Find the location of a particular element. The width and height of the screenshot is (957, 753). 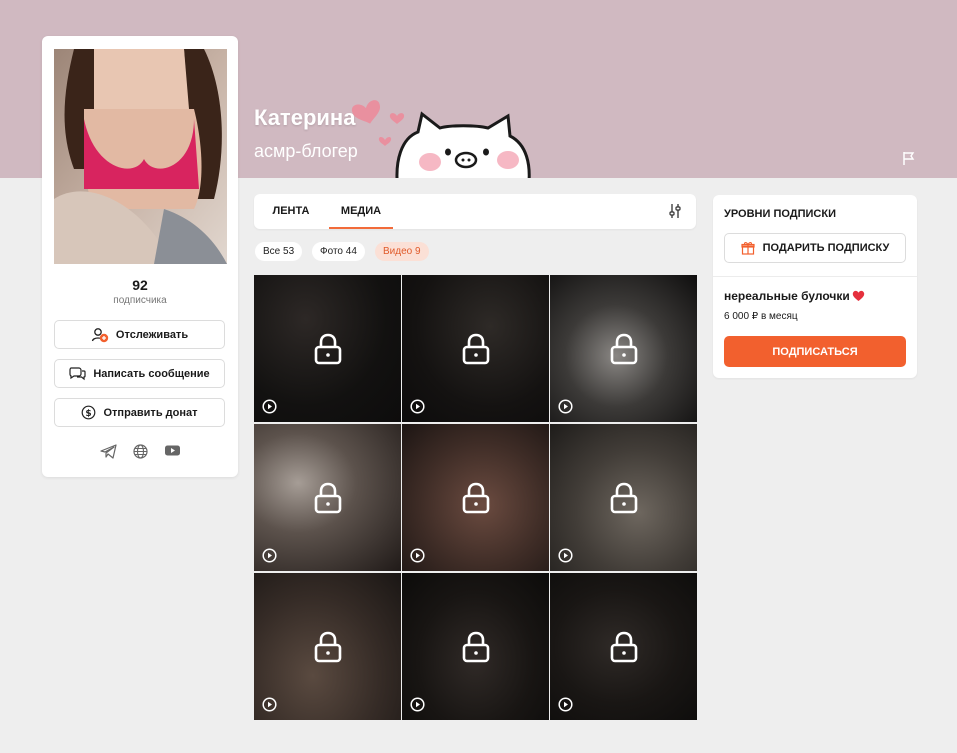

telegram-link is located at coordinates (108, 454).